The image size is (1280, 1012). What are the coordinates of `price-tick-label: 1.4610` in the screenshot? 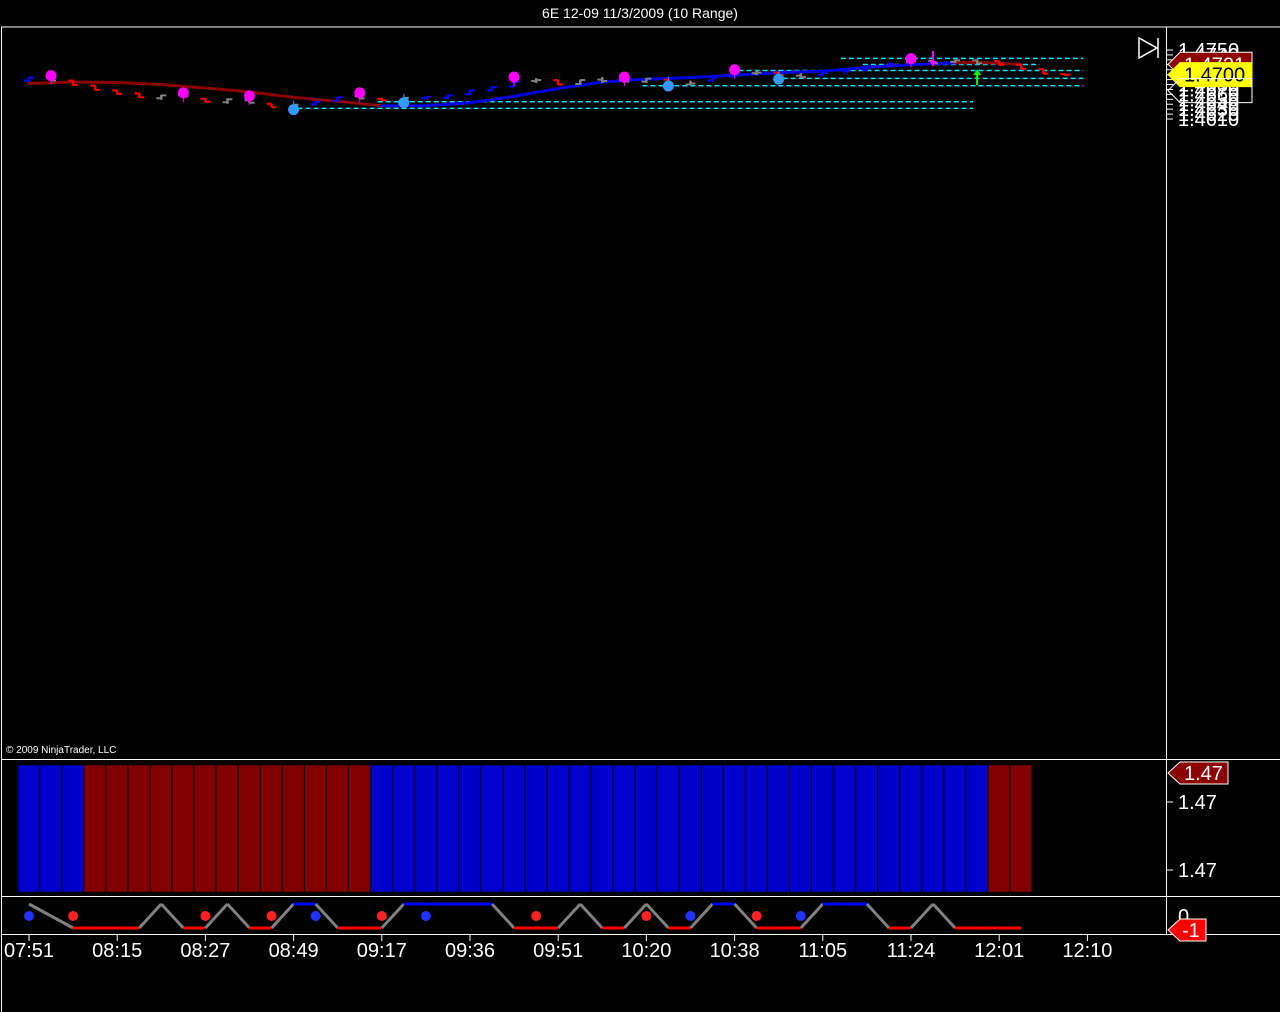 It's located at (1208, 120).